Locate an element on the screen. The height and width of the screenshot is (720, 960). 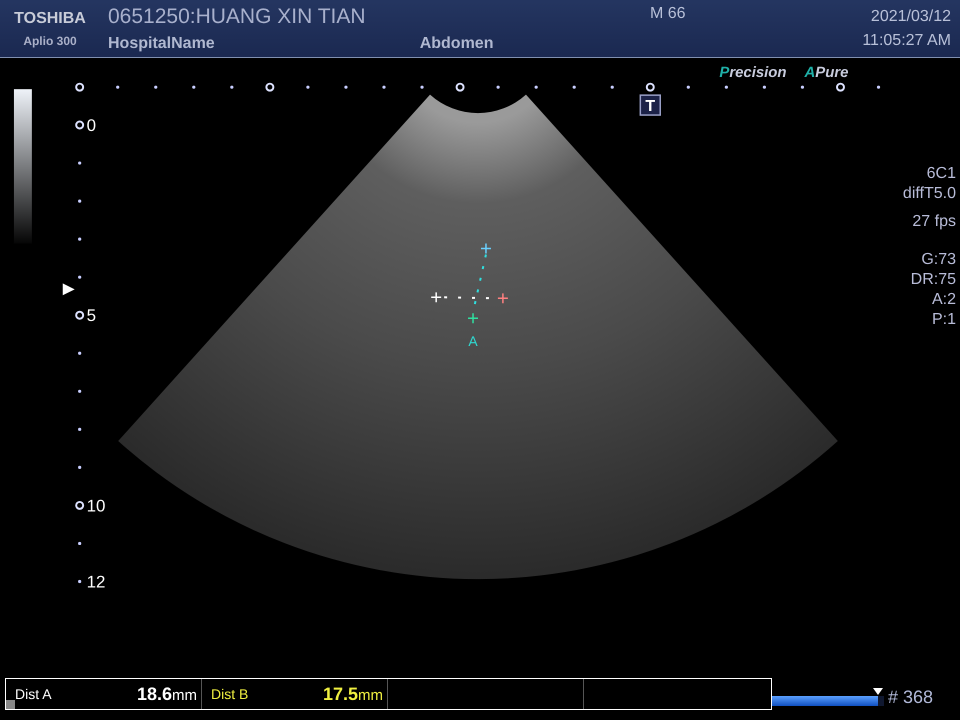
depth-label: 5 is located at coordinates (91, 316).